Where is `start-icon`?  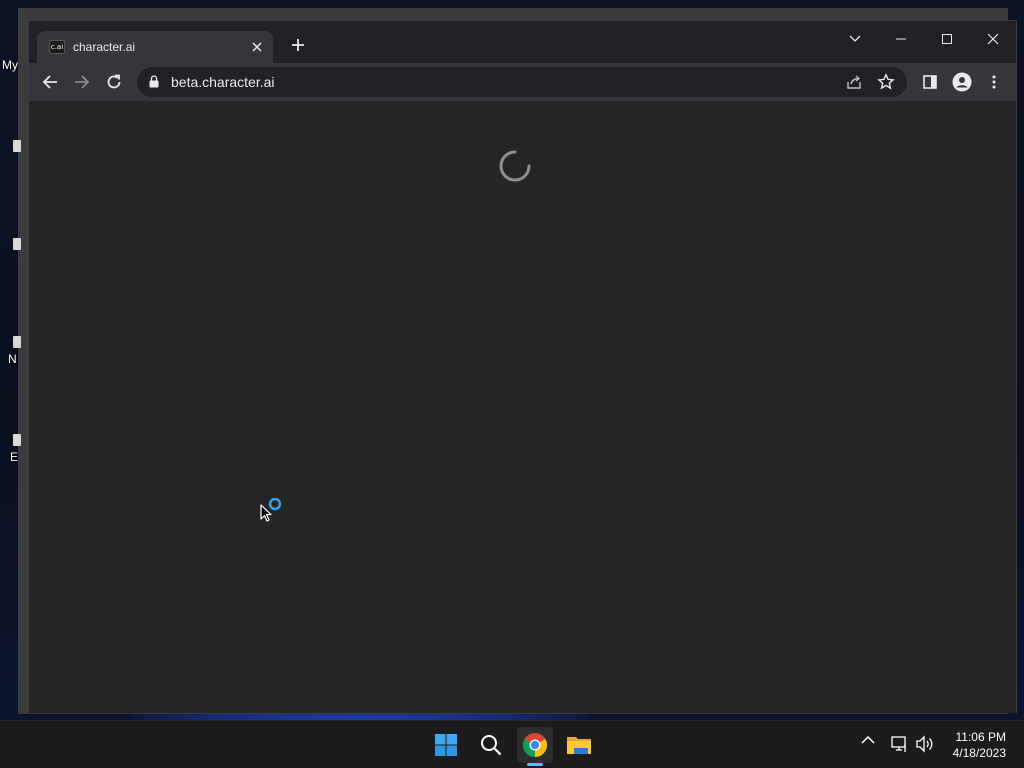
start-icon is located at coordinates (446, 745).